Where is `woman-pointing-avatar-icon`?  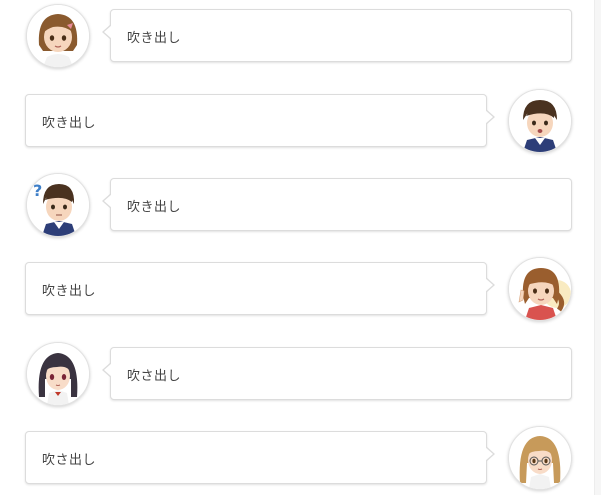
woman-pointing-avatar-icon is located at coordinates (540, 289).